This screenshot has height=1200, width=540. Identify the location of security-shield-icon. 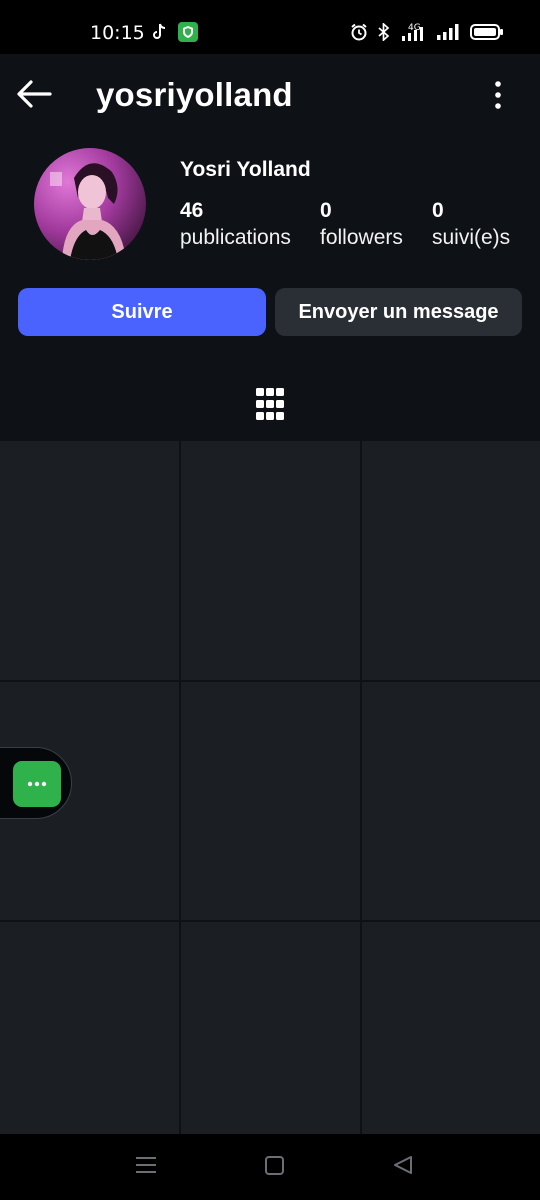
(188, 32).